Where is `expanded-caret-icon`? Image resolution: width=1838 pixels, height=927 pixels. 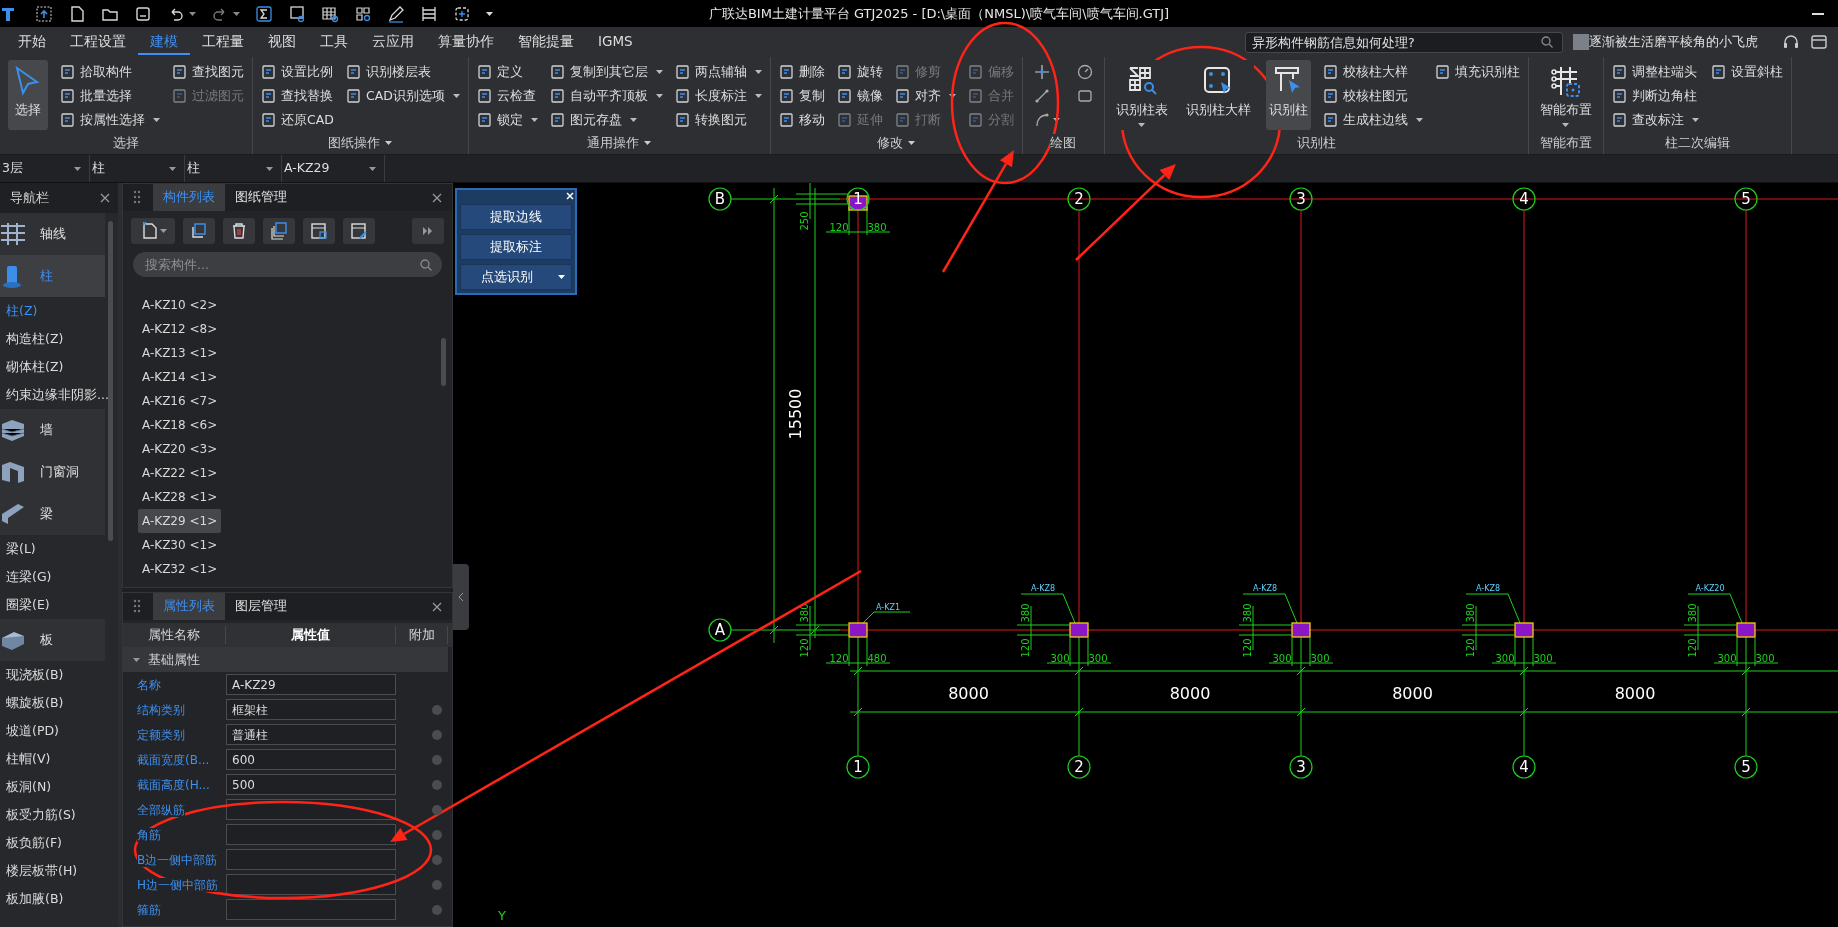
expanded-caret-icon is located at coordinates (136, 659).